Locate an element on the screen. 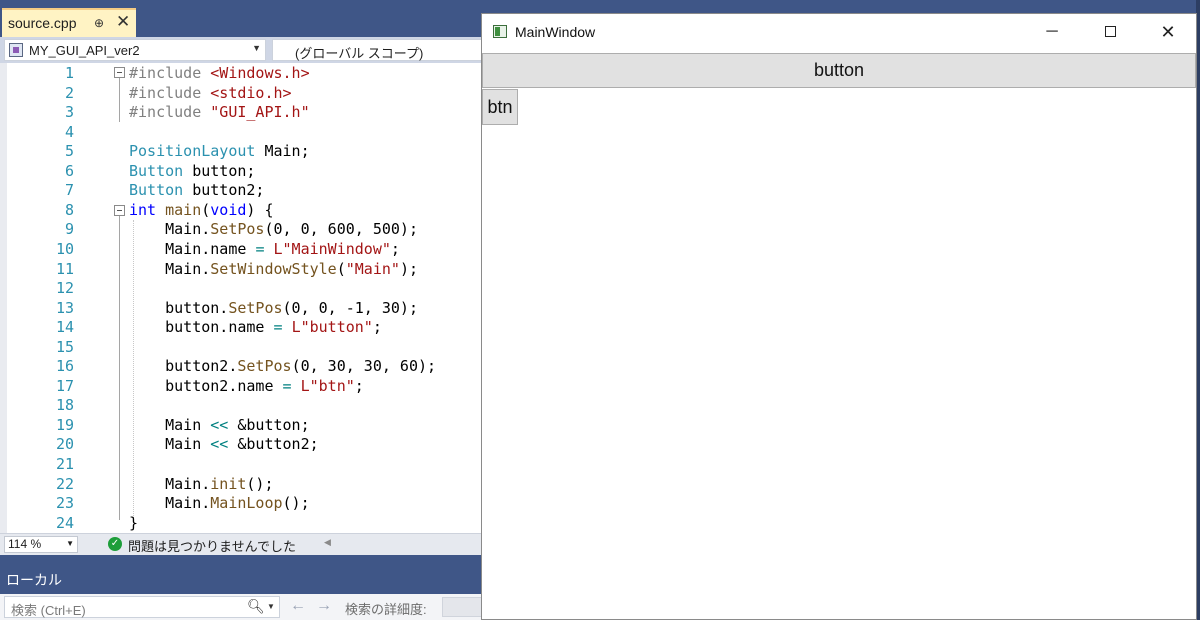  line-number: 7 is located at coordinates (69, 190).